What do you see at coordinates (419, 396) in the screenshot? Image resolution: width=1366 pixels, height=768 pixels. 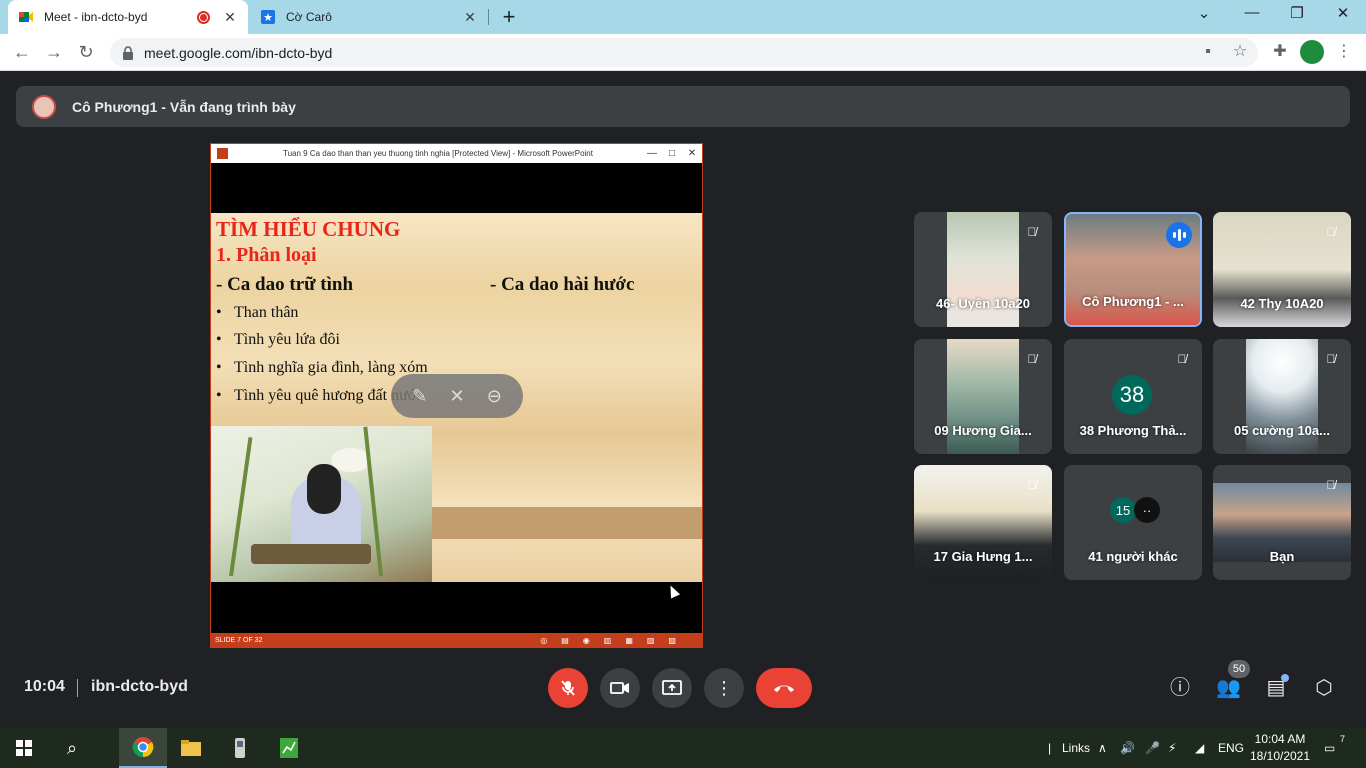 I see `unpin-icon: ✎` at bounding box center [419, 396].